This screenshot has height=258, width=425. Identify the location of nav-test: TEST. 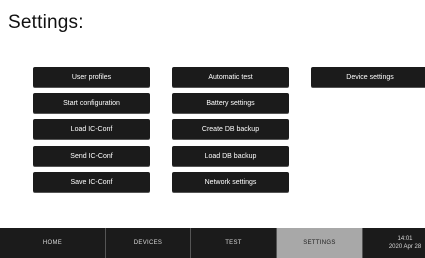
(234, 243).